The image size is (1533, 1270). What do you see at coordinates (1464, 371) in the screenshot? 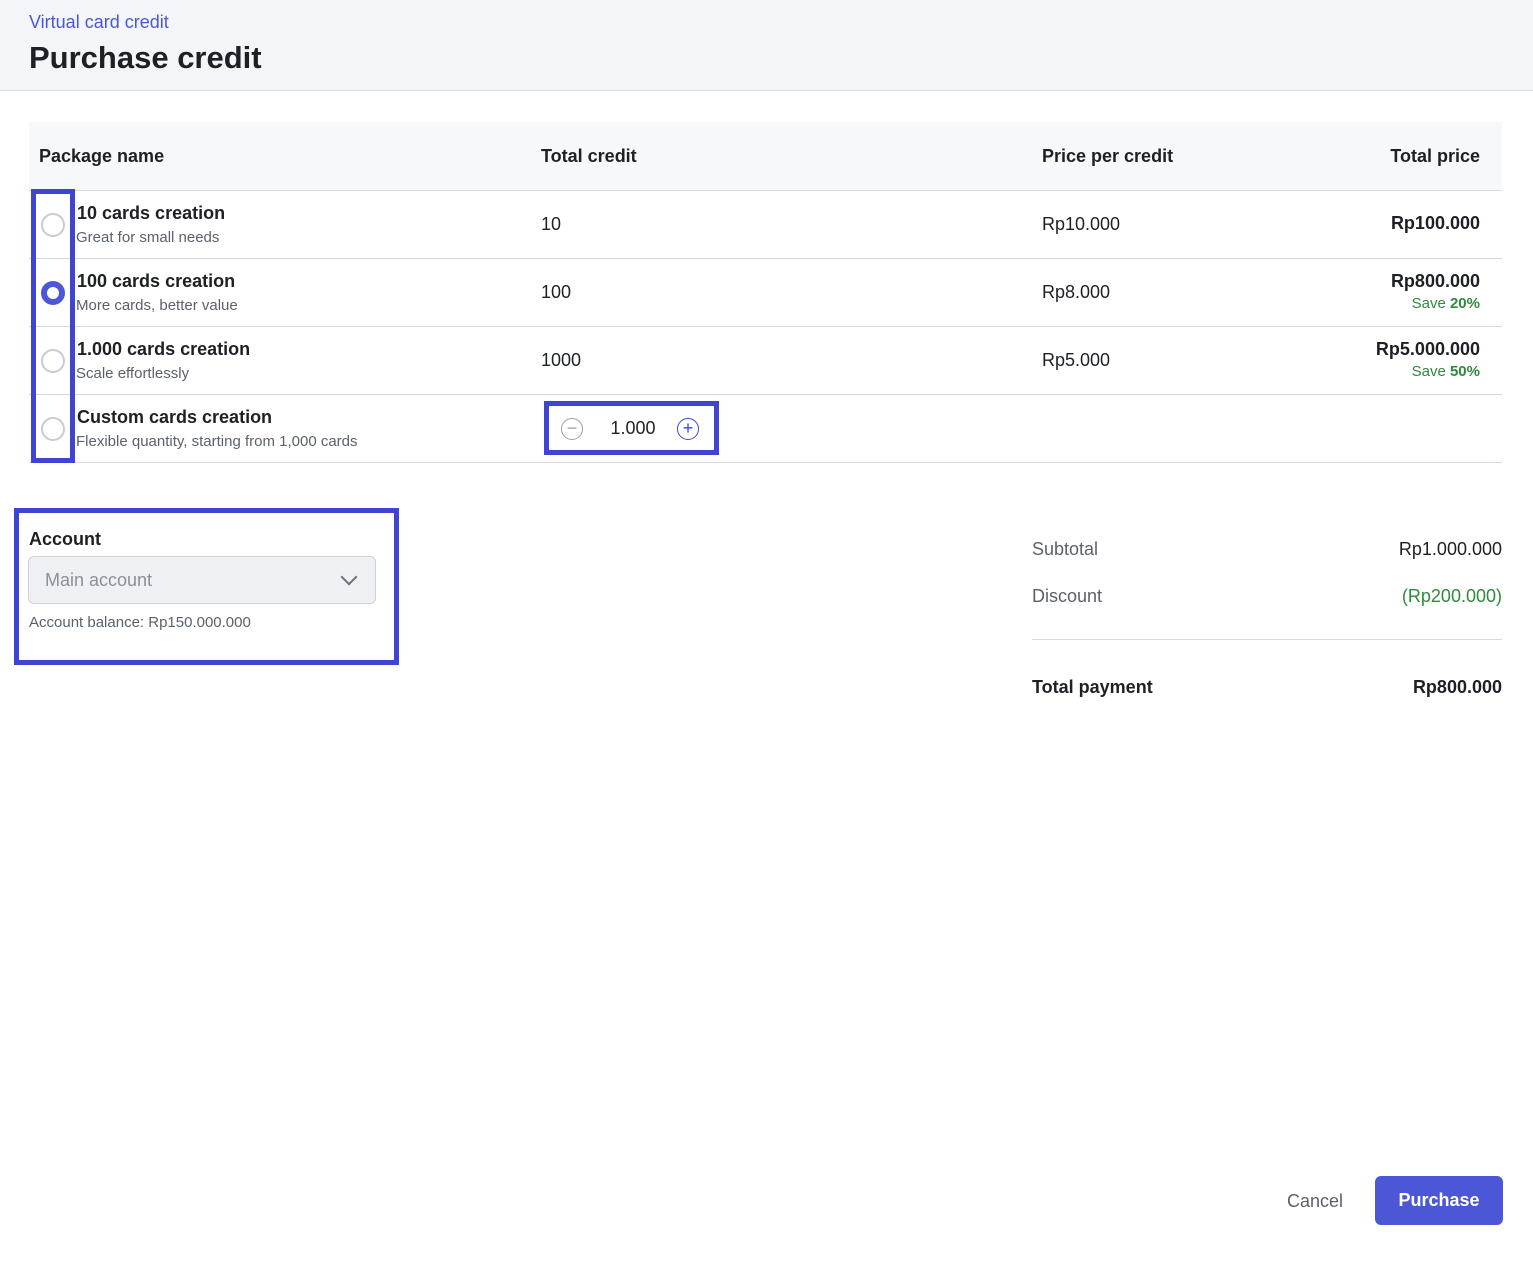
I see `savings-percent: 50%` at bounding box center [1464, 371].